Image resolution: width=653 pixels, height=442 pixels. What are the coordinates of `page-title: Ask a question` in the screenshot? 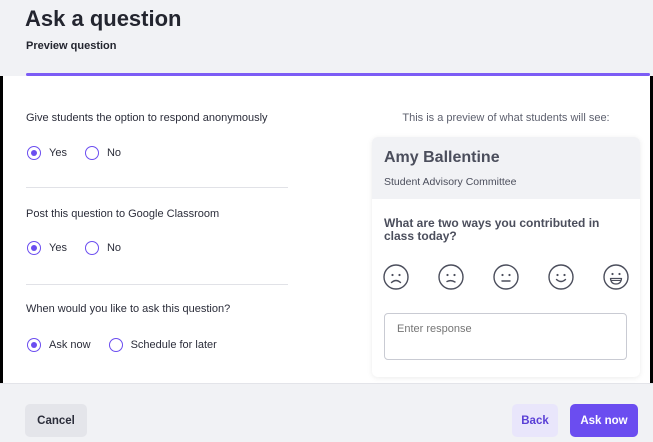 It's located at (103, 18).